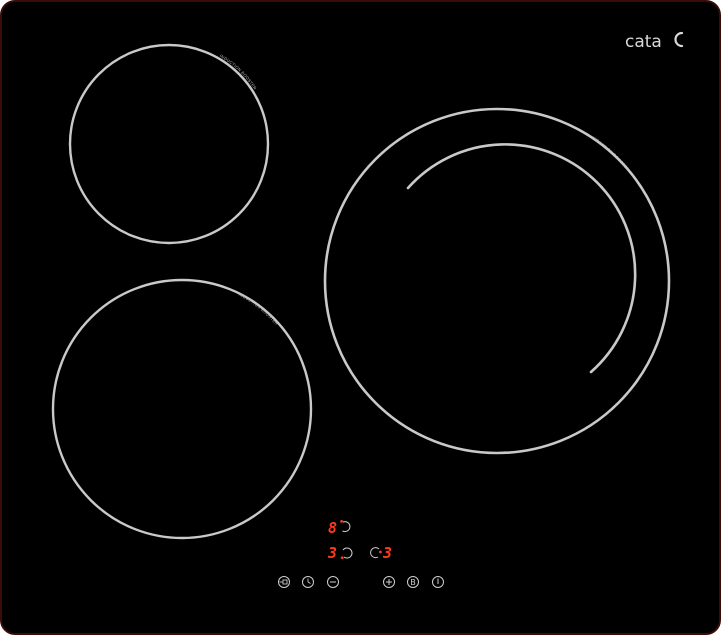 The image size is (721, 635). I want to click on level-digit: 8, so click(332, 528).